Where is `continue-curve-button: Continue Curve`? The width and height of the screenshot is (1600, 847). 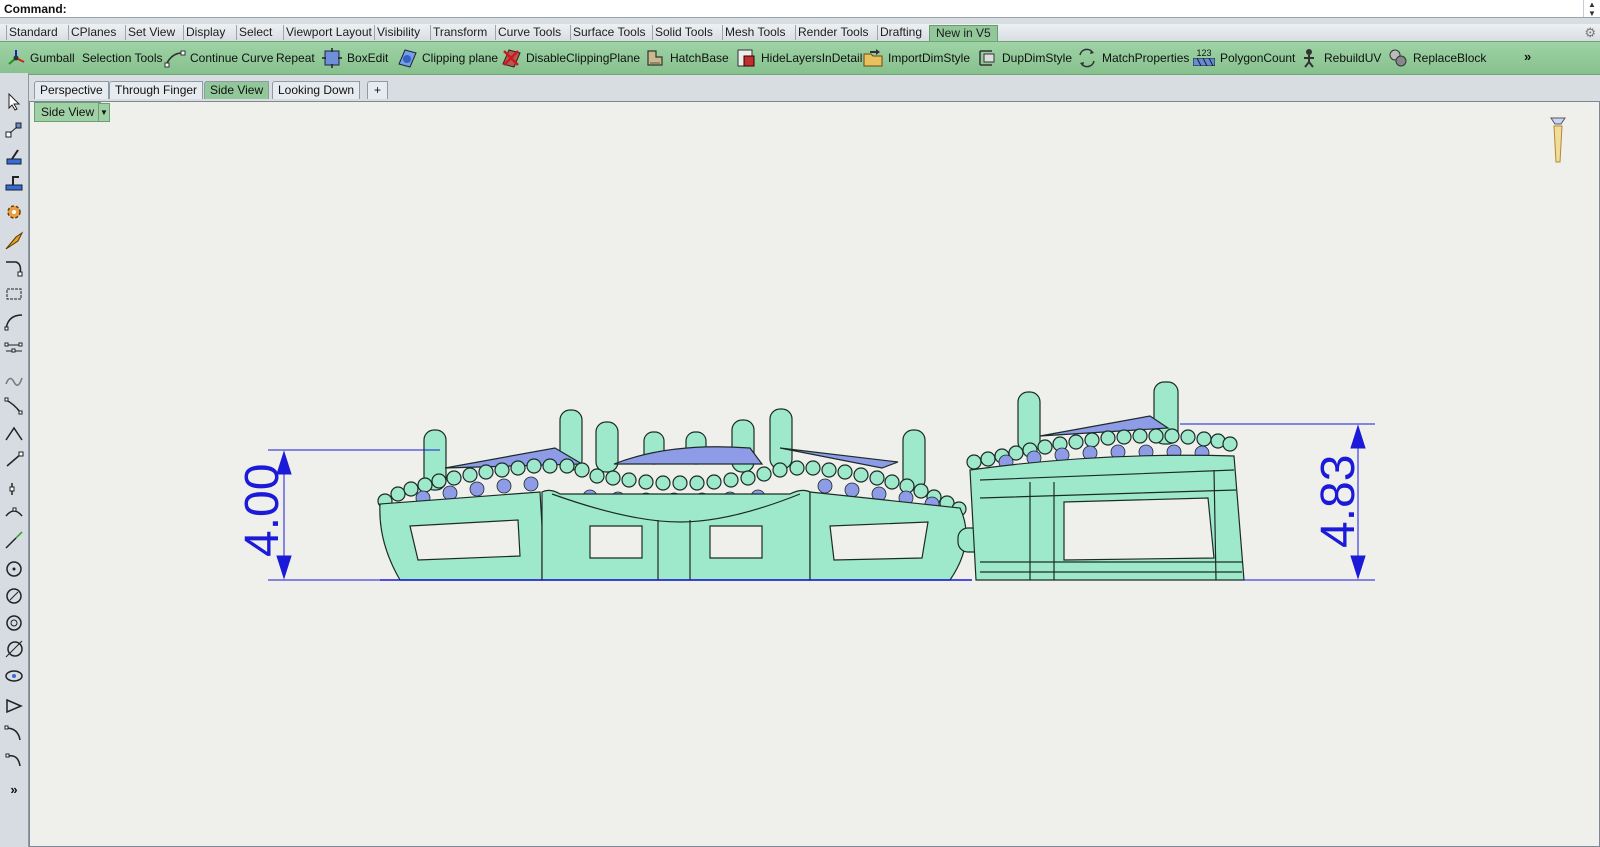
continue-curve-button: Continue Curve is located at coordinates (218, 58).